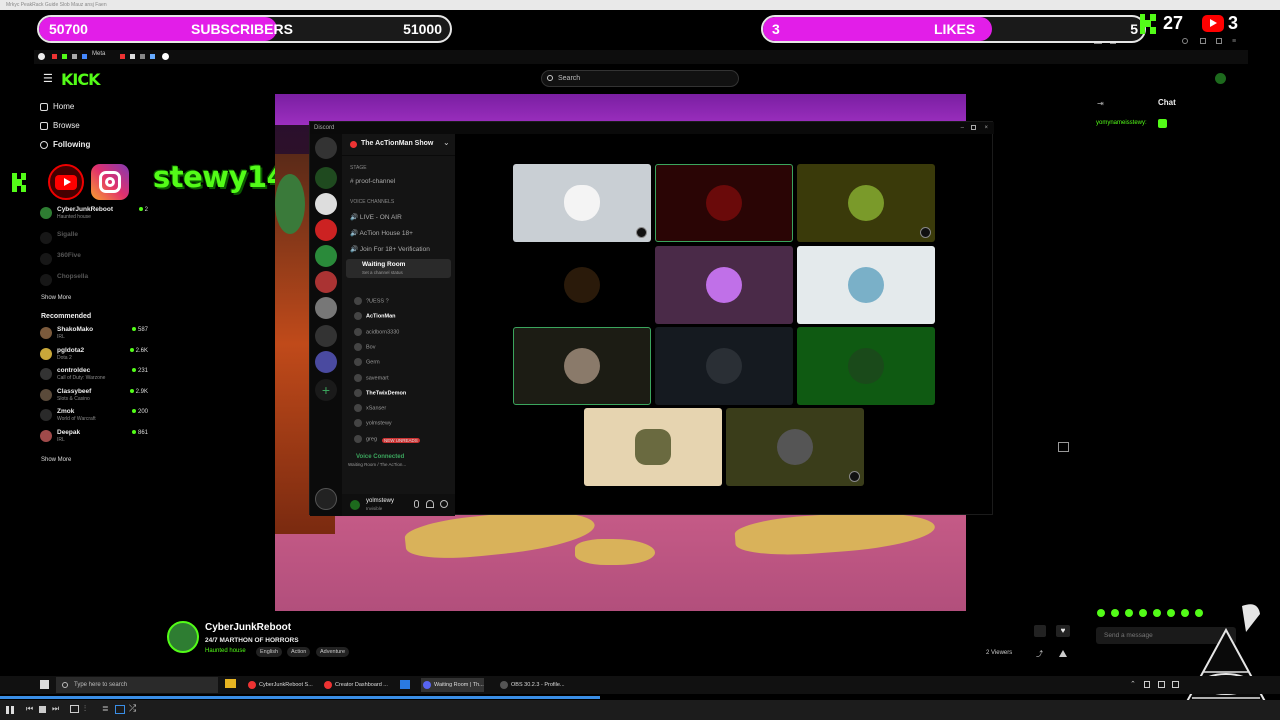  I want to click on voice-user: TheTwixDemon, so click(380, 392).